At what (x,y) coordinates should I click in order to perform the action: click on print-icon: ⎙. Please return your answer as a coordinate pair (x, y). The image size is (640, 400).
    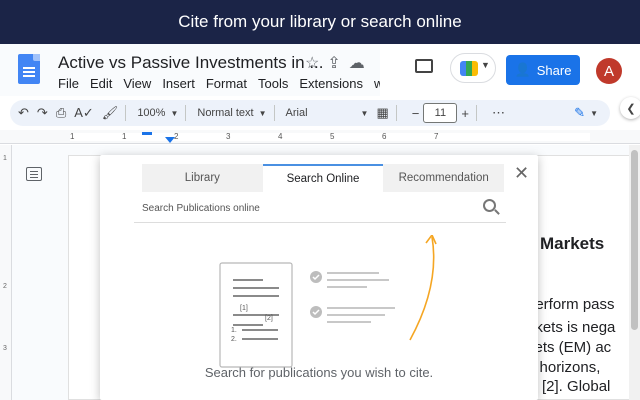
    Looking at the image, I should click on (61, 113).